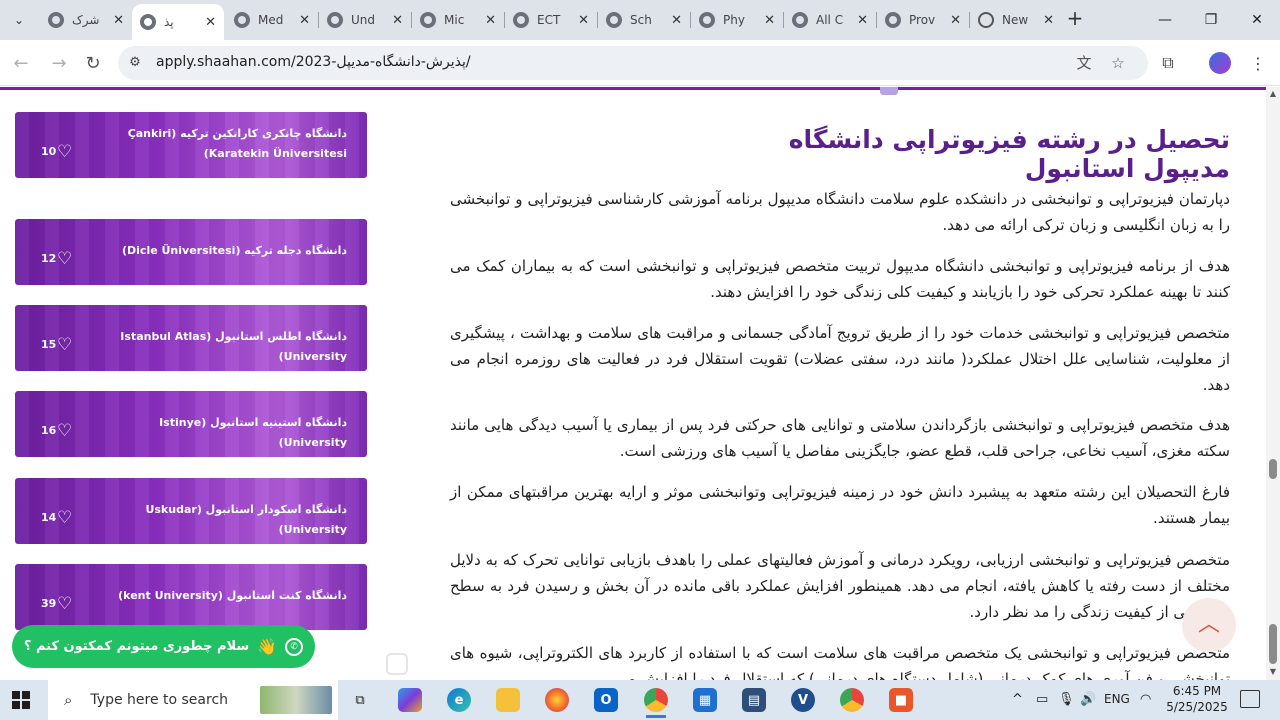  What do you see at coordinates (1117, 699) in the screenshot?
I see `language-indicator: ENG` at bounding box center [1117, 699].